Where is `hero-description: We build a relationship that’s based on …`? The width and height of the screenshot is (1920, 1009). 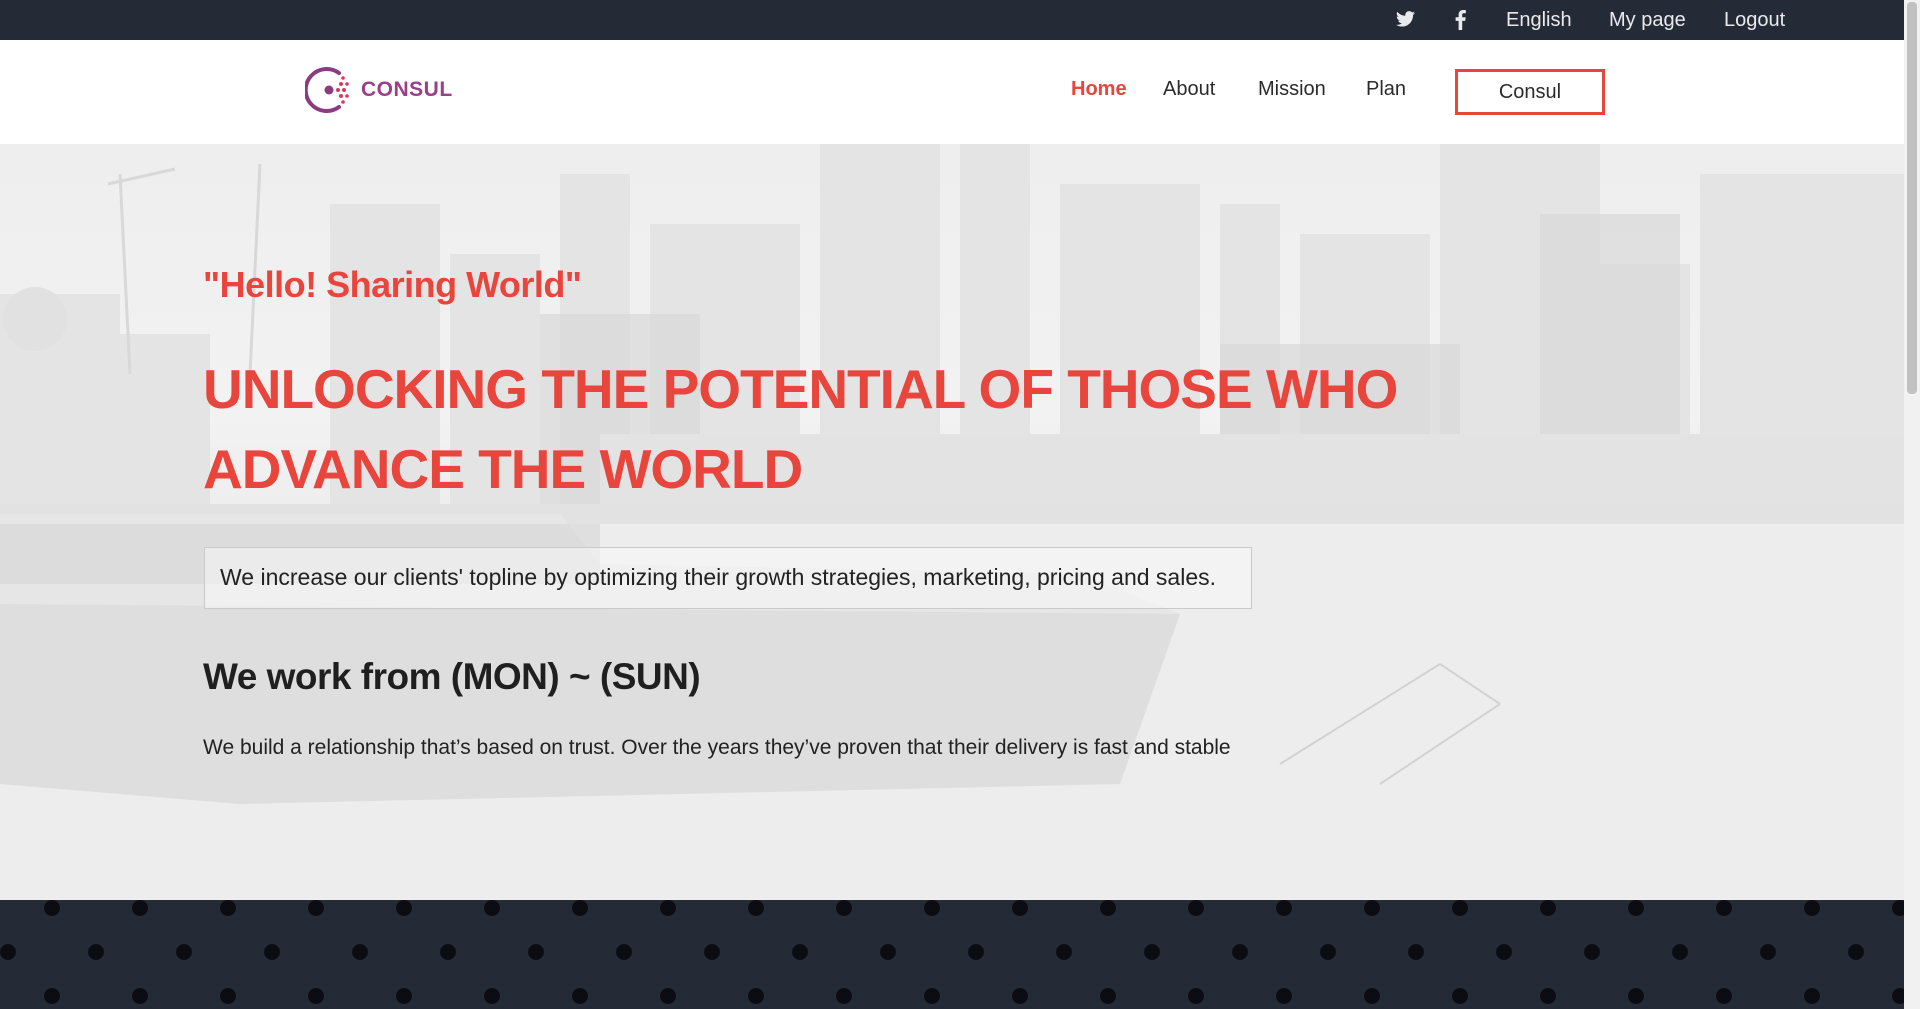 hero-description: We build a relationship that’s based on … is located at coordinates (717, 747).